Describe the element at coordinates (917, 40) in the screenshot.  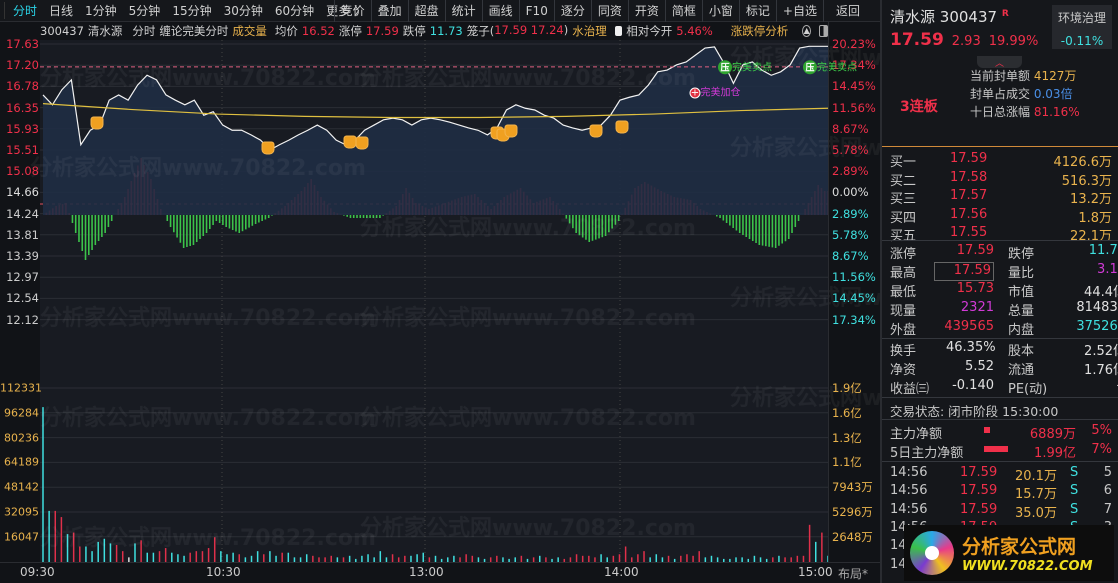
I see `last-price: 17.59` at that location.